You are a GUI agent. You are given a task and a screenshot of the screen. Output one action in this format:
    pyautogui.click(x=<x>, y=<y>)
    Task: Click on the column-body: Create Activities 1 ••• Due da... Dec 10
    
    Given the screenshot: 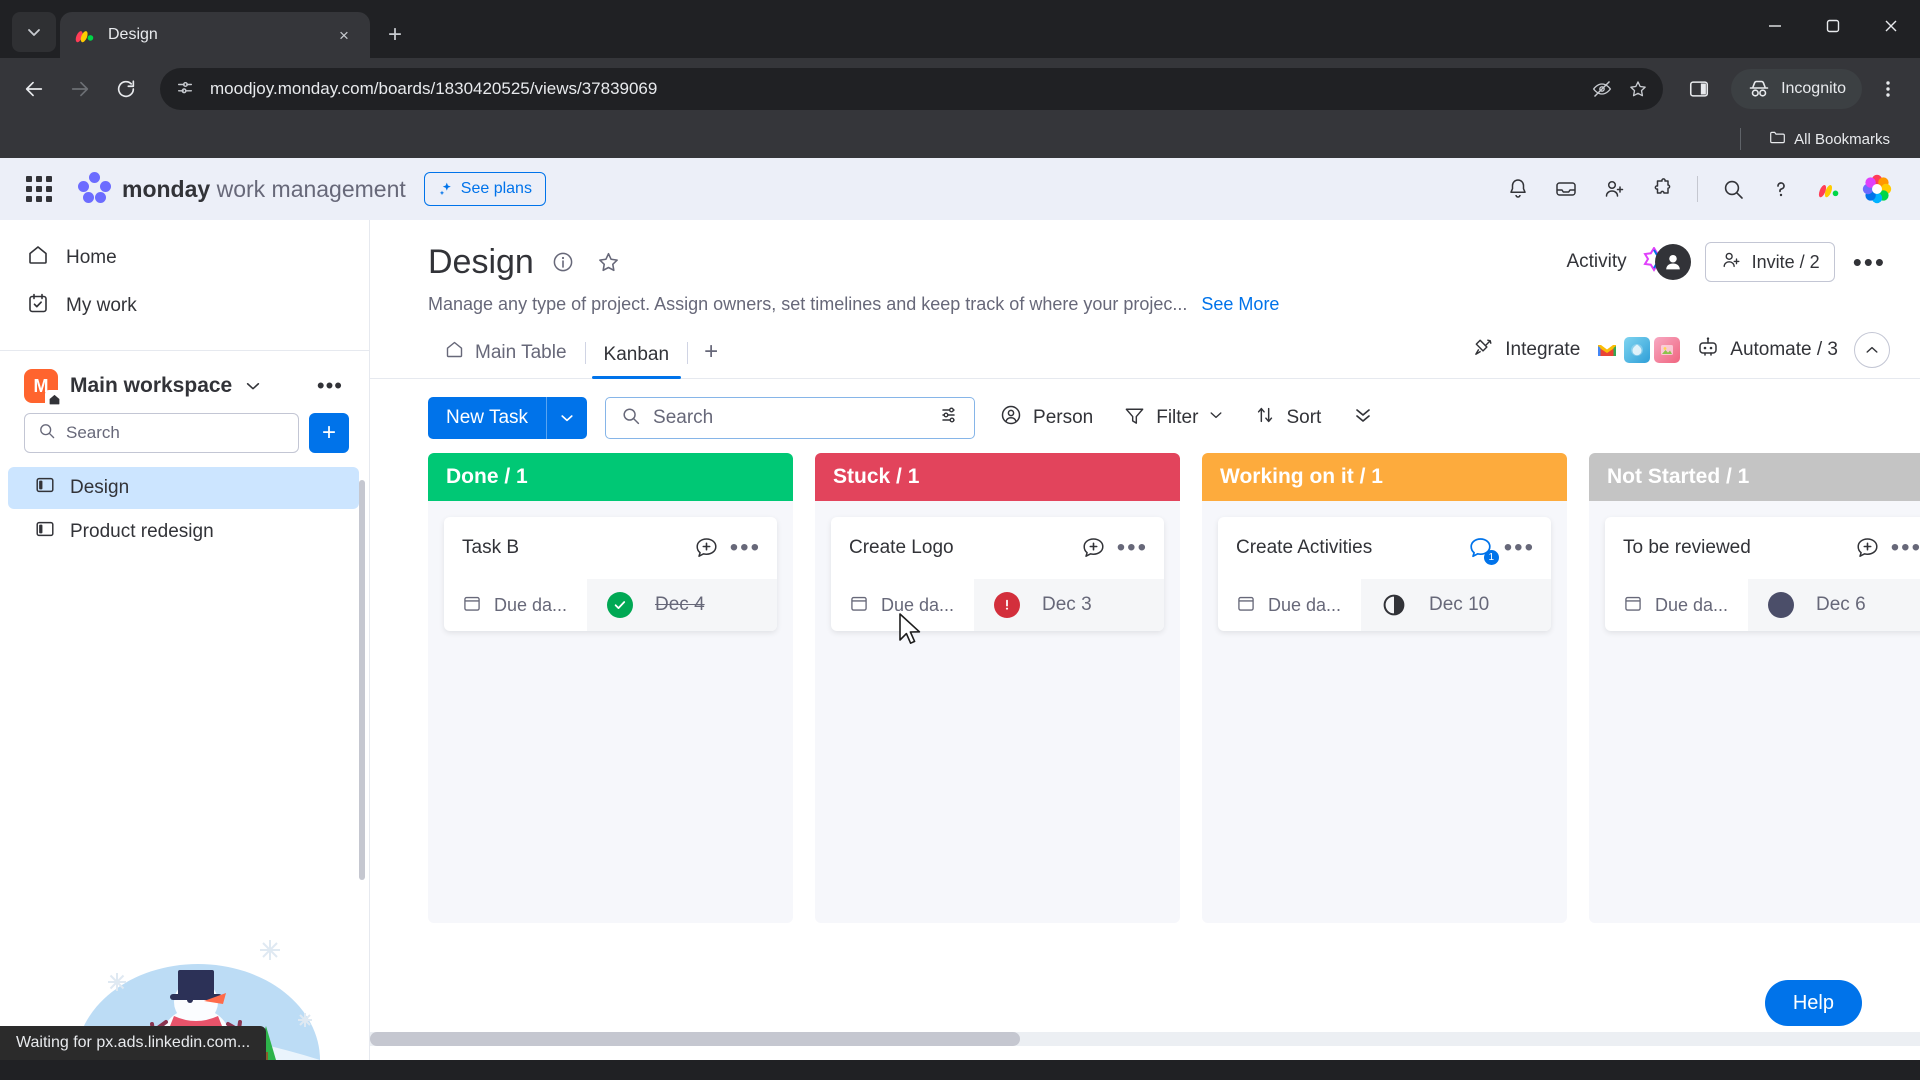 What is the action you would take?
    pyautogui.click(x=1384, y=712)
    